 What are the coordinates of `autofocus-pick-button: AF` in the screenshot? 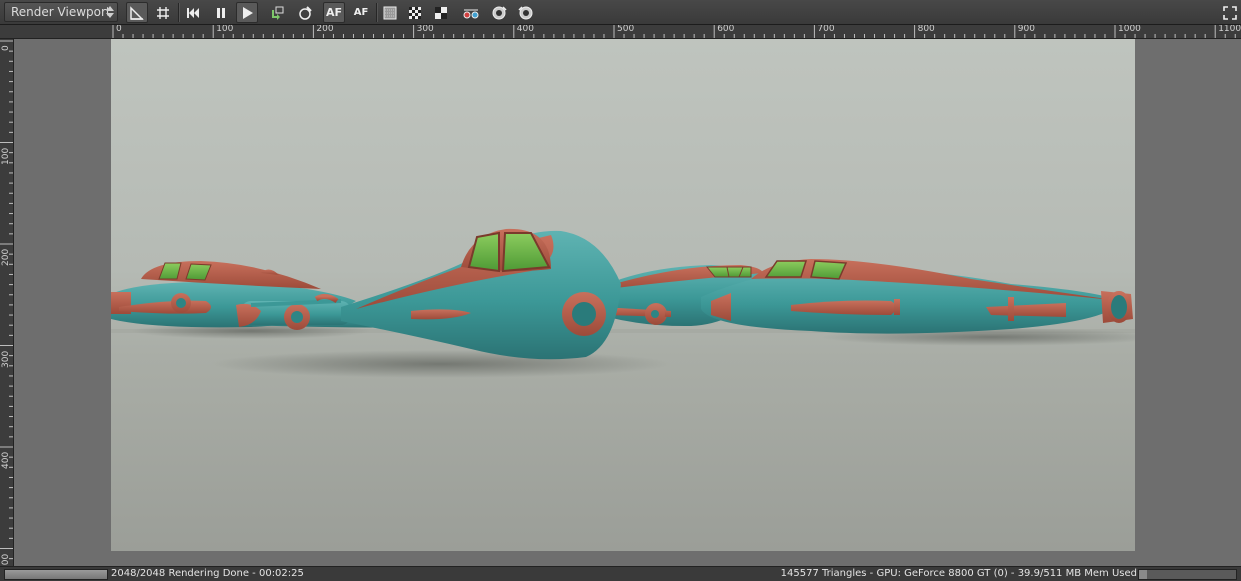 It's located at (361, 12).